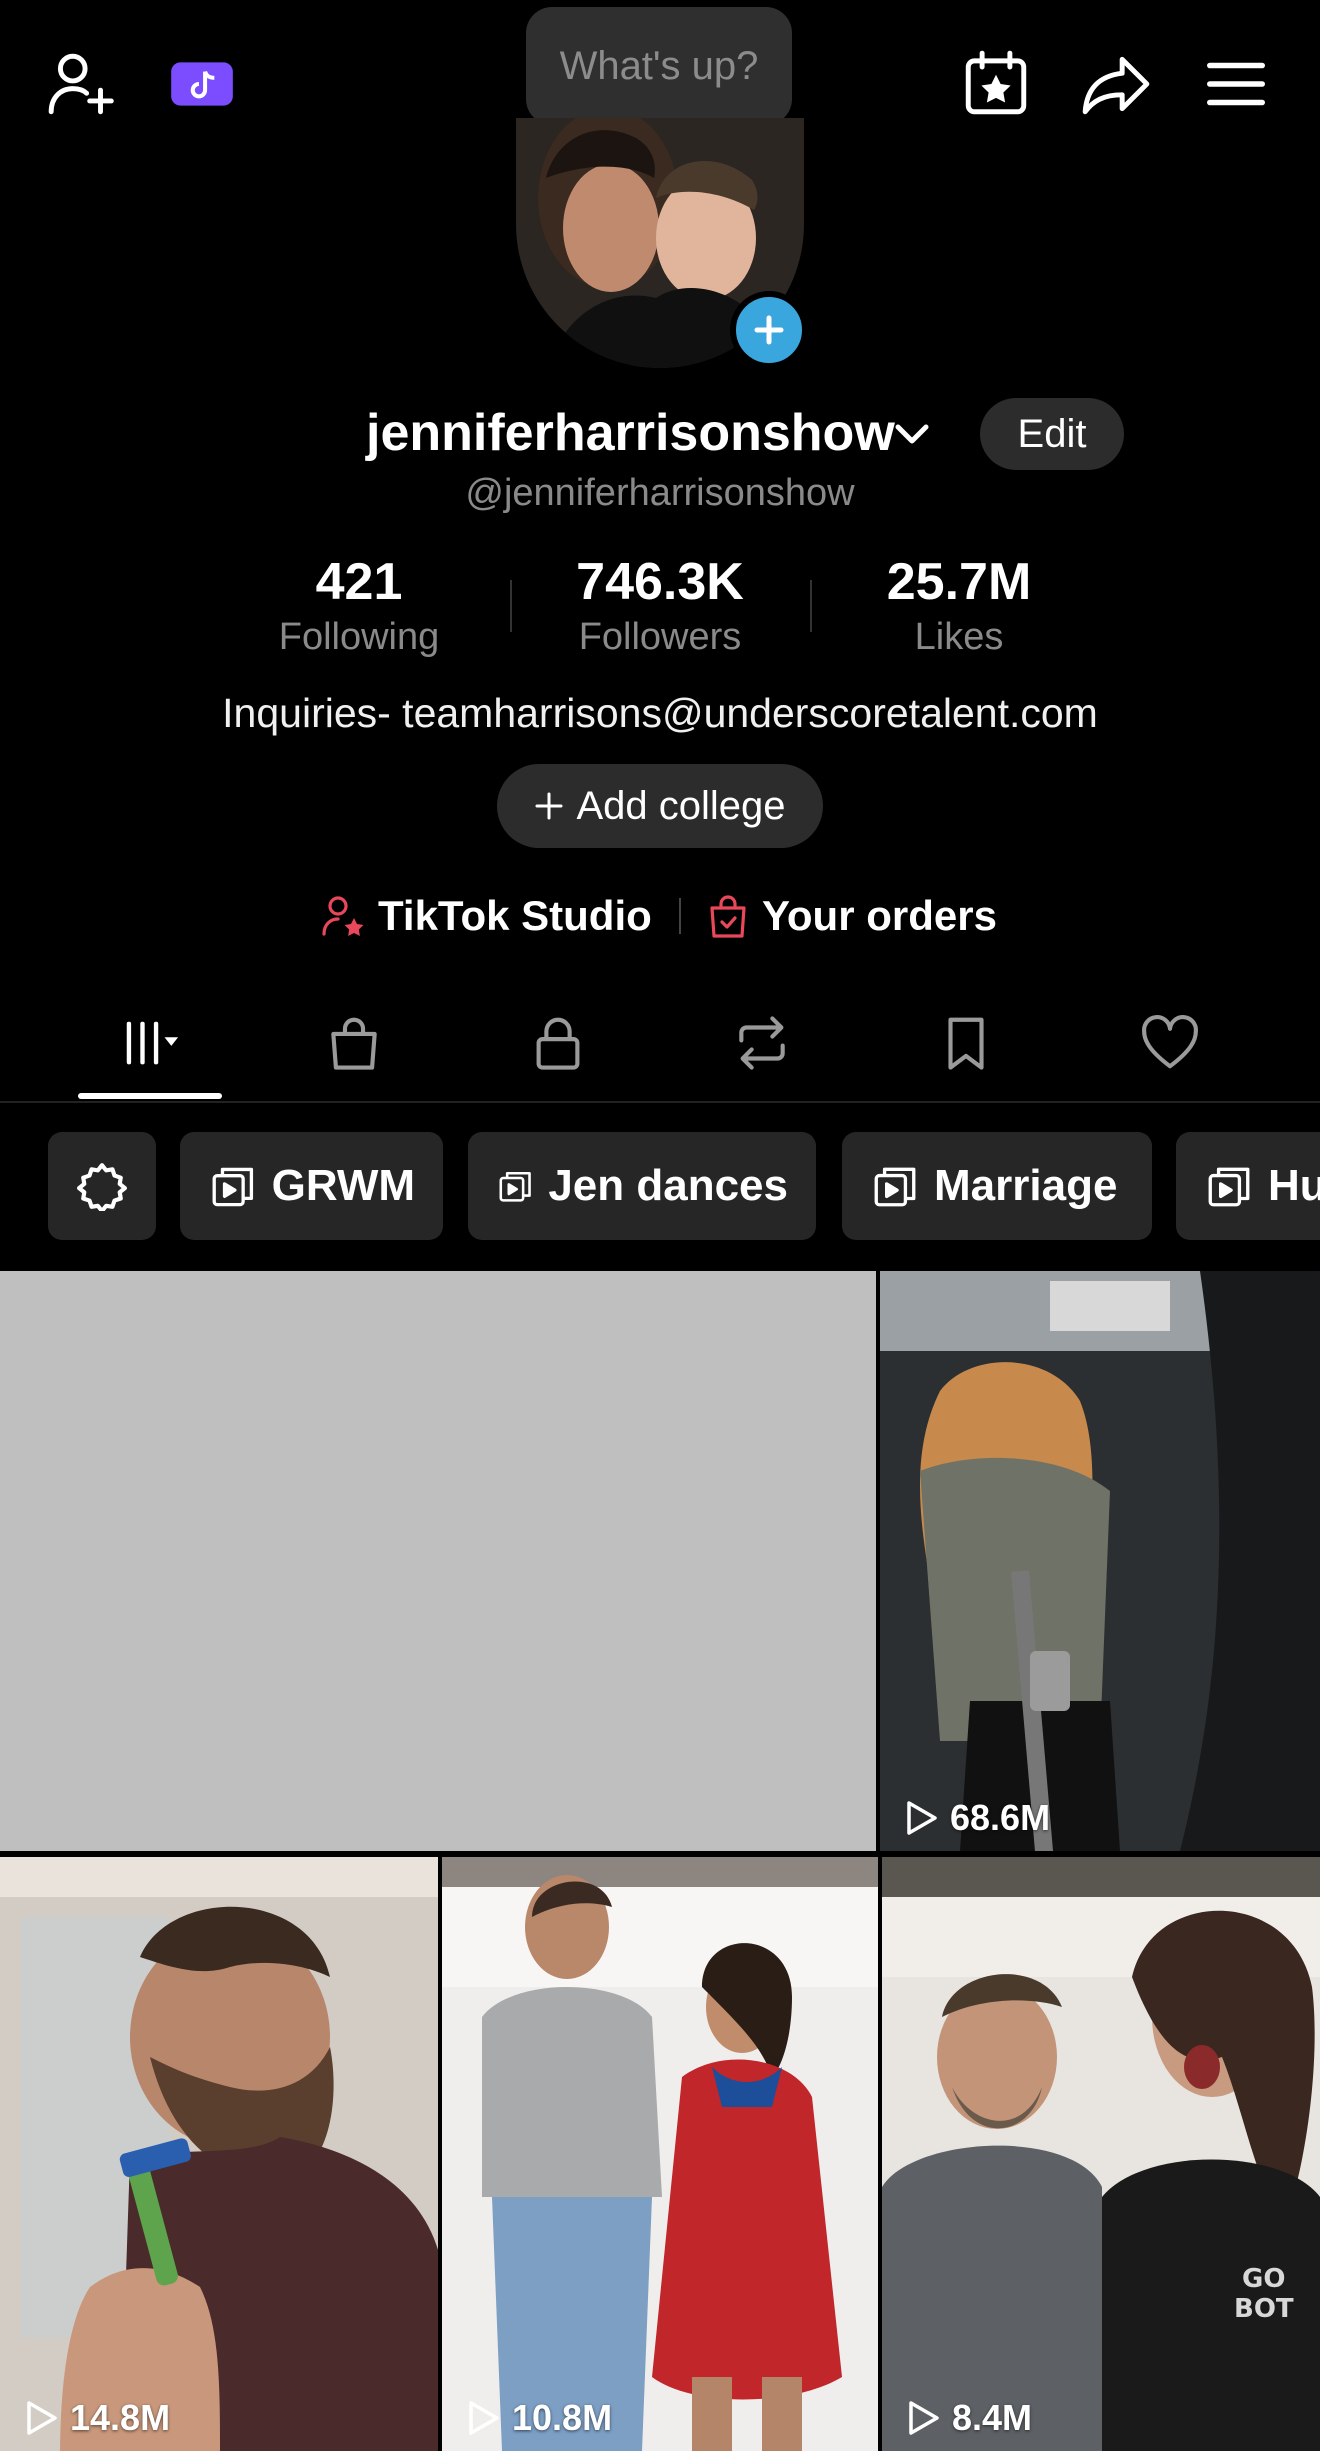 The width and height of the screenshot is (1320, 2451). I want to click on view-count: 10.8M, so click(537, 2418).